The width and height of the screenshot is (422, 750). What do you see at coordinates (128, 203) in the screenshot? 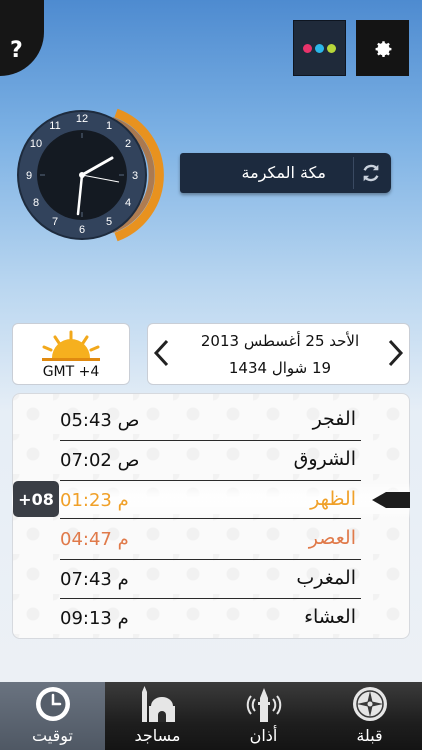
I see `clock-number-4: 4` at bounding box center [128, 203].